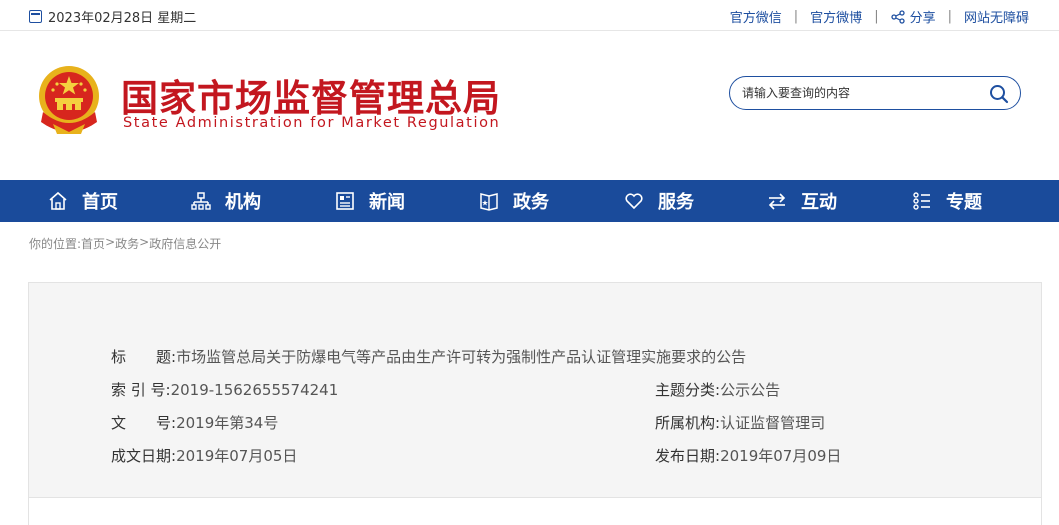 Image resolution: width=1059 pixels, height=525 pixels. I want to click on breadcrumb-public-info: 政府信息公开, so click(185, 243).